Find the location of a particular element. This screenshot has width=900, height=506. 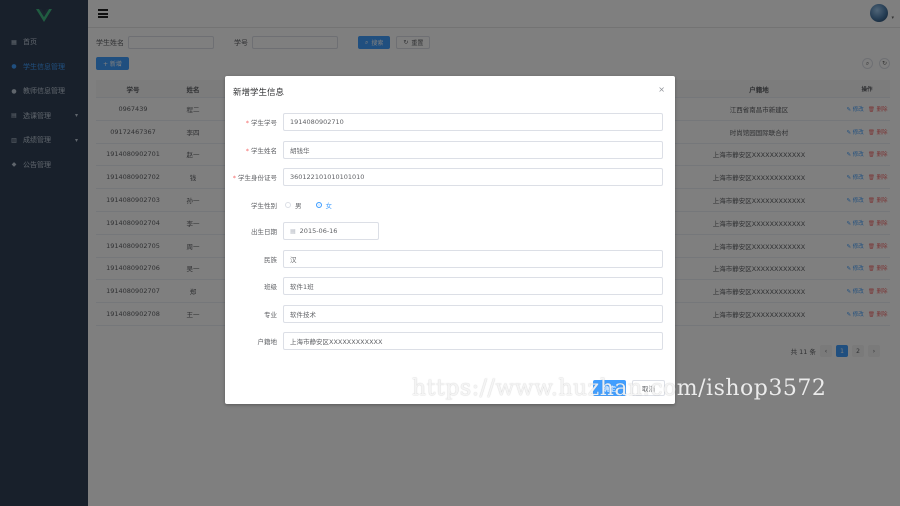

form-row-hukou: 户籍地 上海市静安区XXXXXXXXXXXX is located at coordinates (444, 341).